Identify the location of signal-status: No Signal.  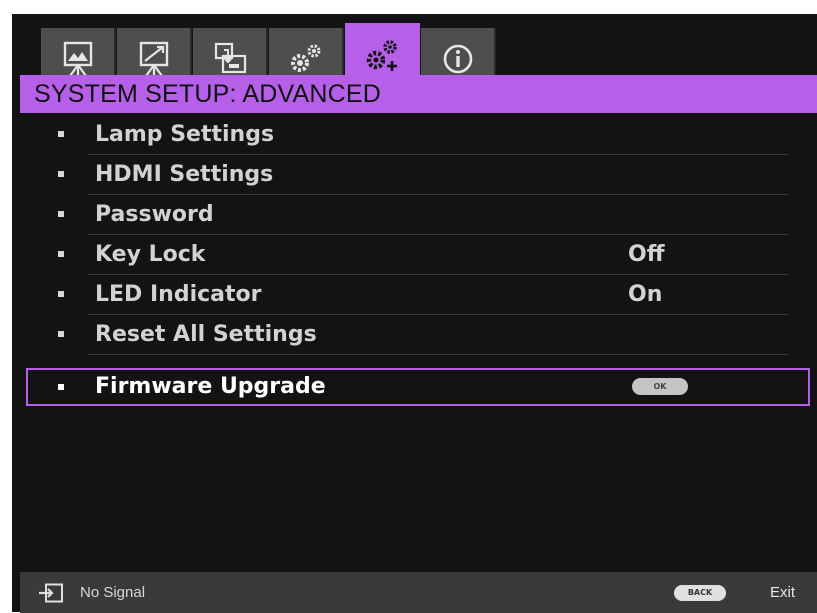
(113, 592).